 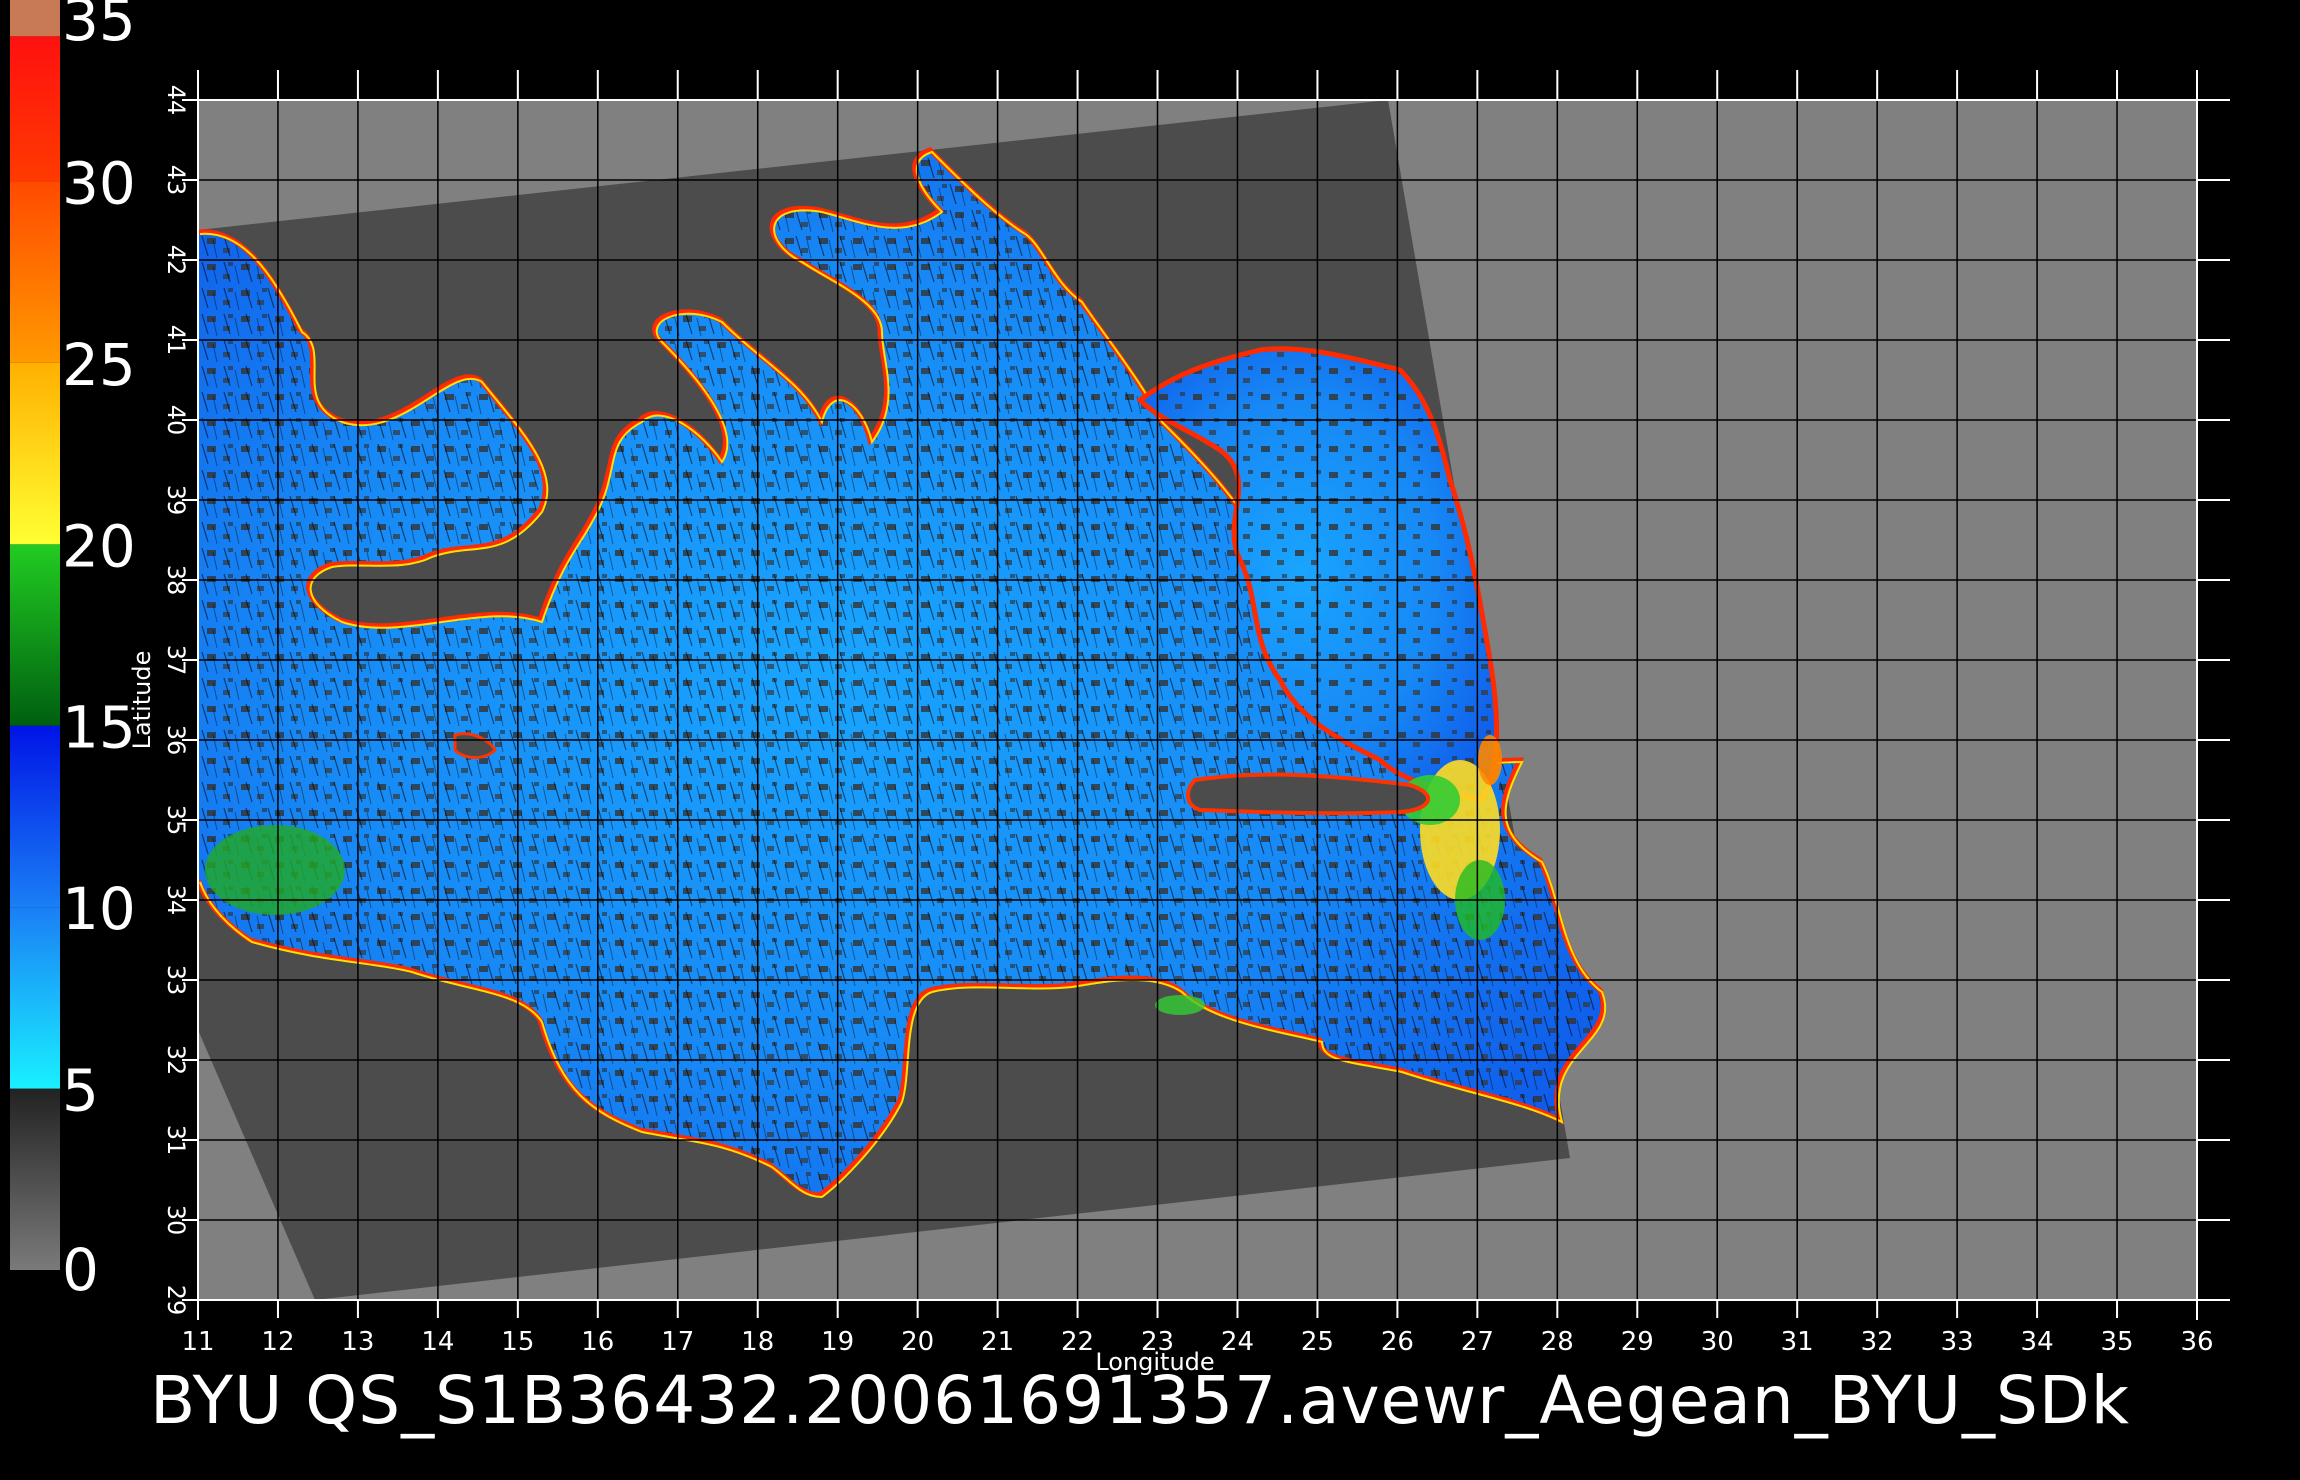 What do you see at coordinates (1797, 1342) in the screenshot?
I see `lon-tick-label: 31` at bounding box center [1797, 1342].